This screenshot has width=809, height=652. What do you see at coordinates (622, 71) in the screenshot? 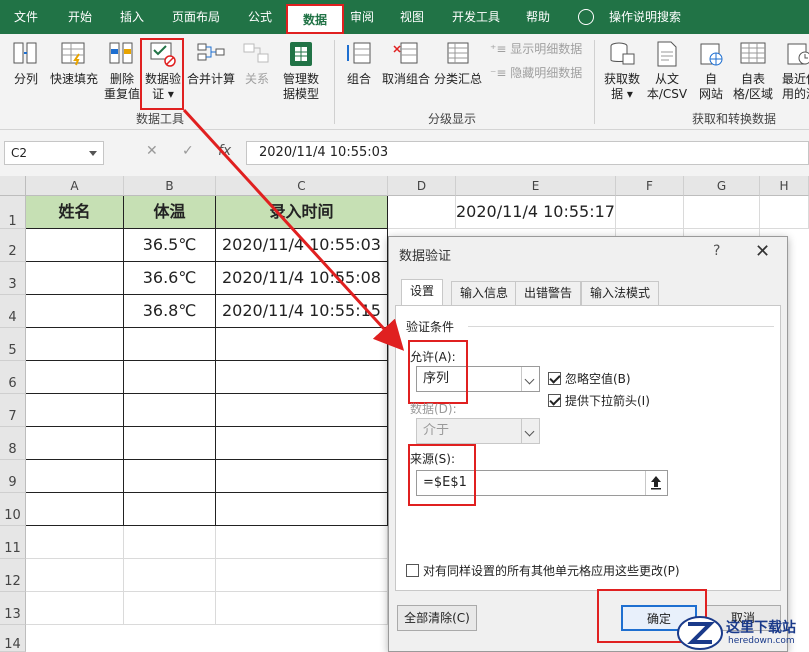
I see `get-data-button: 获取数 据 ▾` at bounding box center [622, 71].